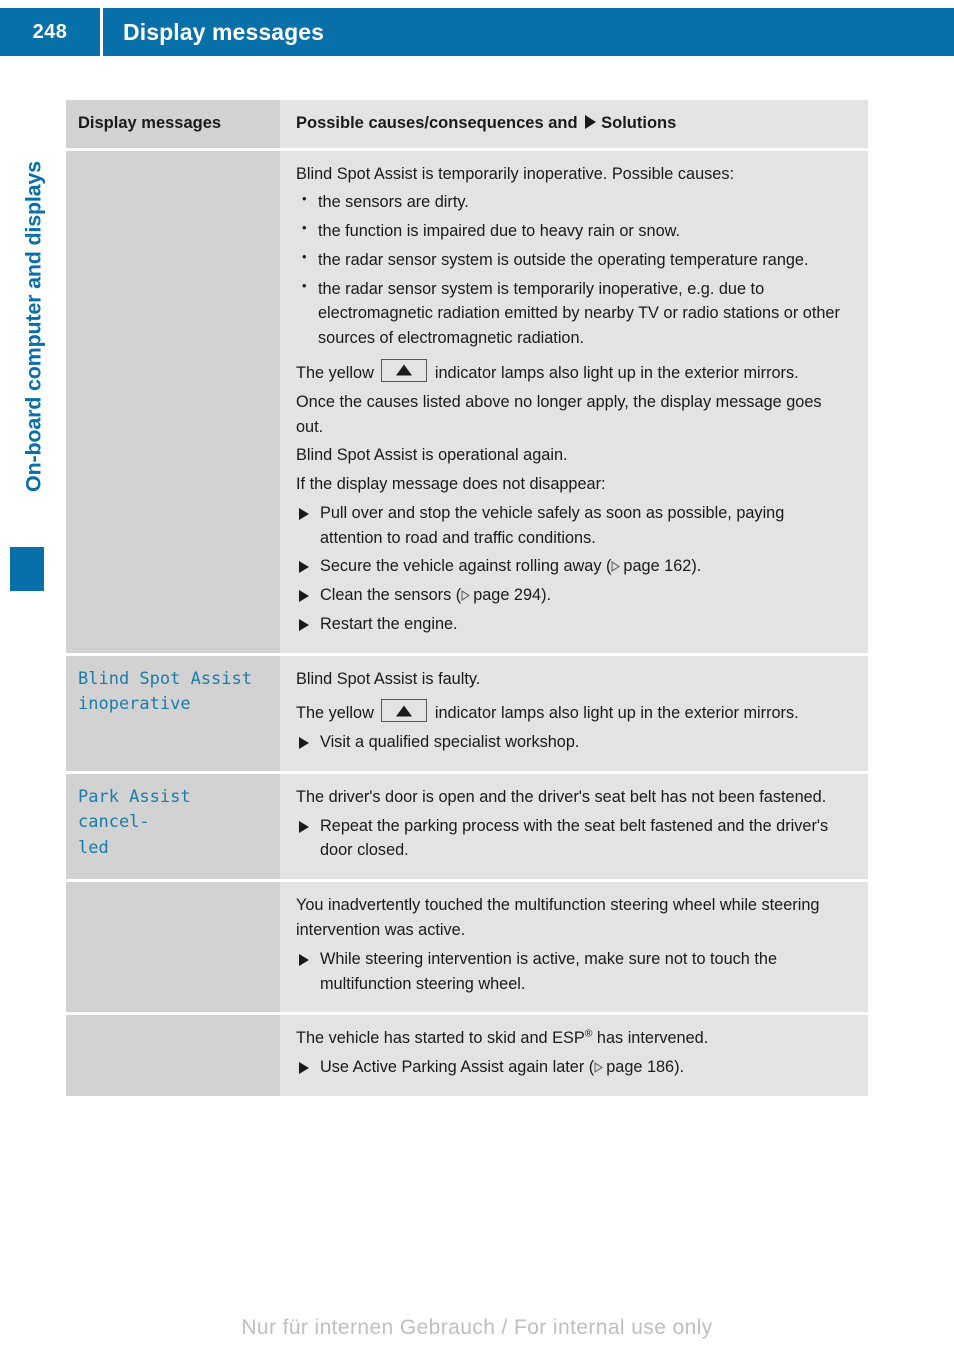 The height and width of the screenshot is (1354, 954). I want to click on display-message-code: Blind Spot Assist inoperative, so click(165, 691).